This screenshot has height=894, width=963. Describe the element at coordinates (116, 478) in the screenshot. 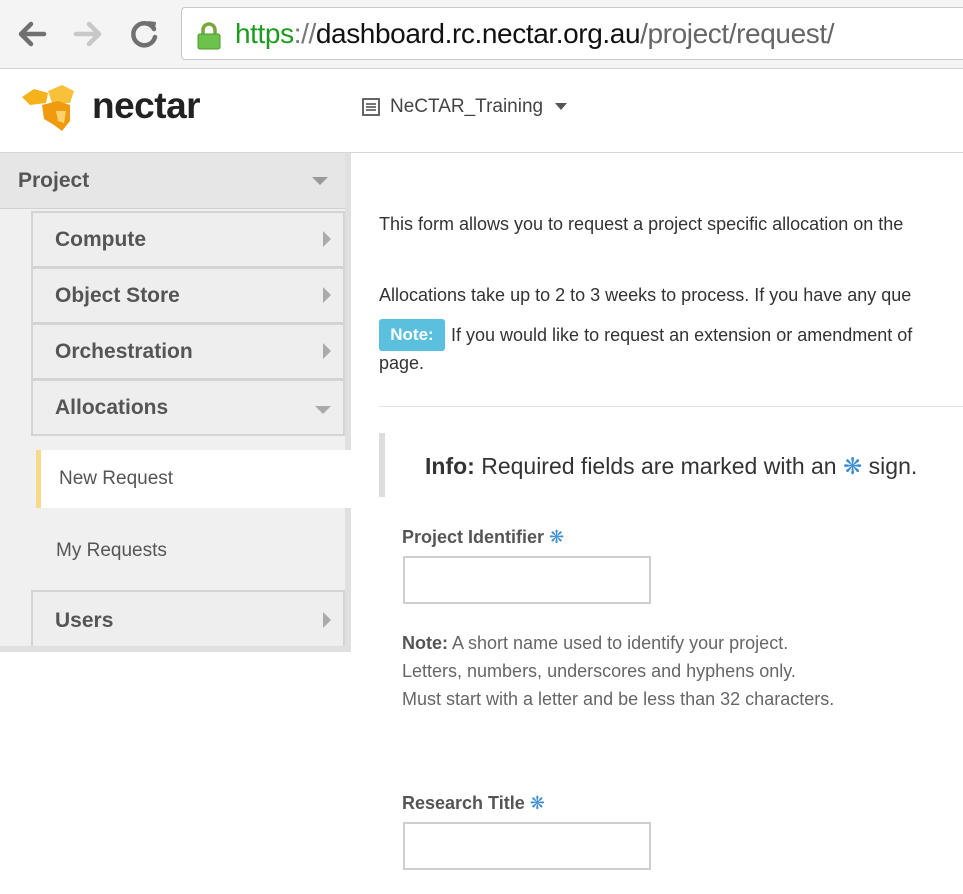

I see `sidebar-subitem-label: New Request` at that location.